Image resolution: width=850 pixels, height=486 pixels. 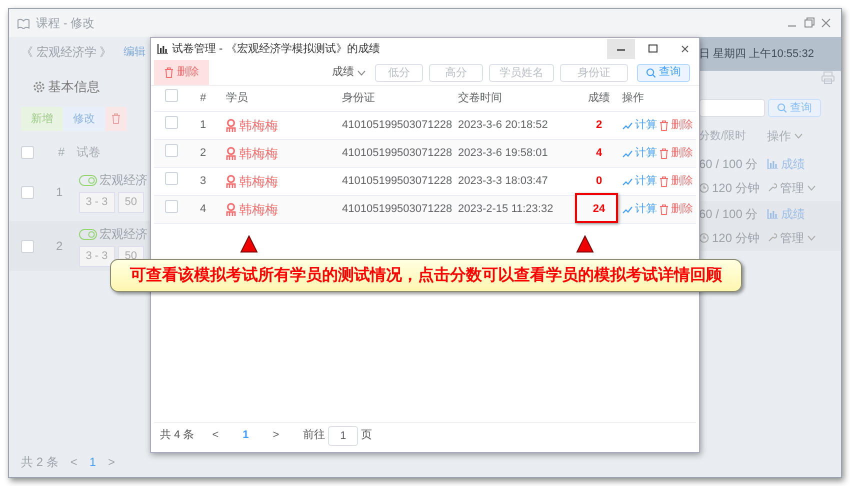 What do you see at coordinates (594, 73) in the screenshot?
I see `filter-field: 身份证` at bounding box center [594, 73].